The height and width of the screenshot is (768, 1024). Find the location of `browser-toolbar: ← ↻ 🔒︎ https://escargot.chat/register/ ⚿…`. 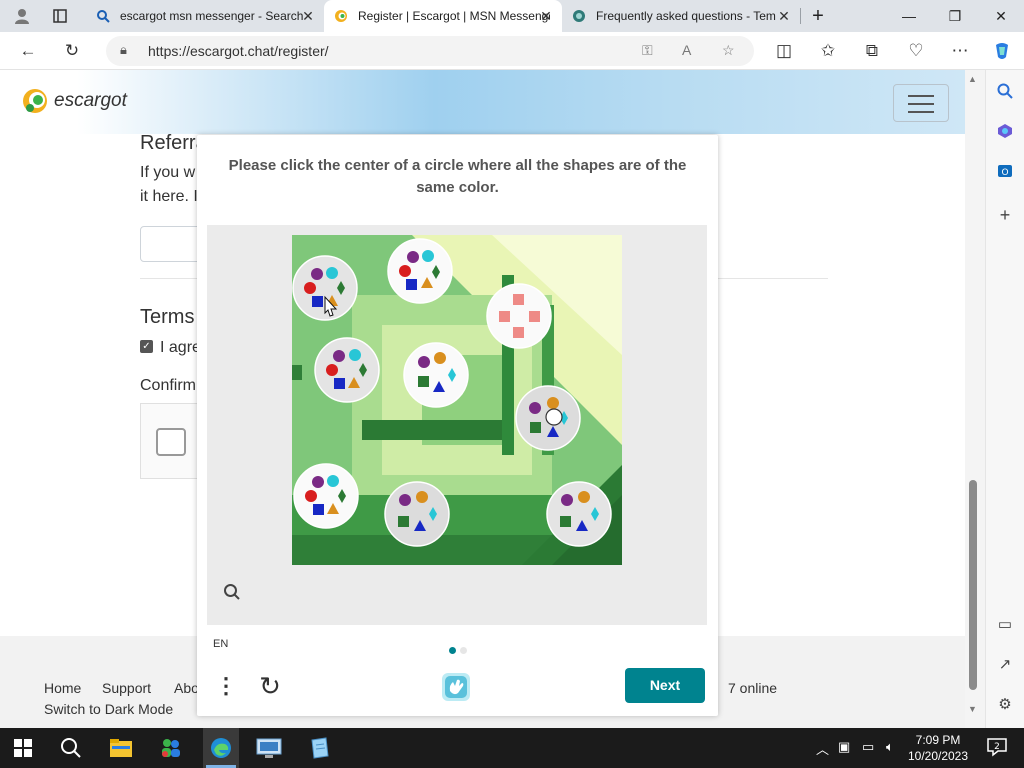

browser-toolbar: ← ↻ 🔒︎ https://escargot.chat/register/ ⚿… is located at coordinates (512, 51).